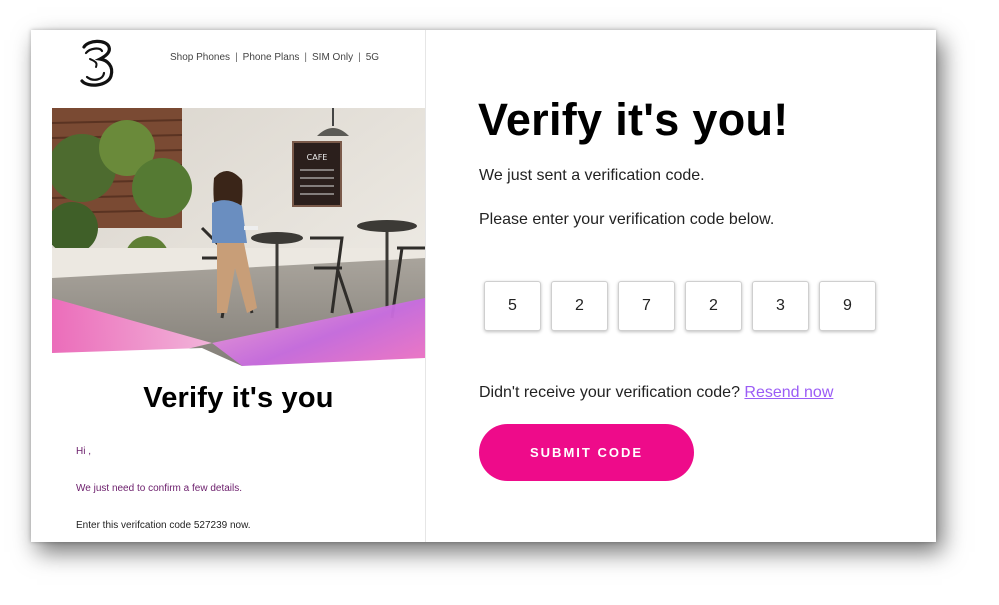 The height and width of the screenshot is (605, 999). I want to click on email-confirm-text: We just need to confirm a few details., so click(159, 488).